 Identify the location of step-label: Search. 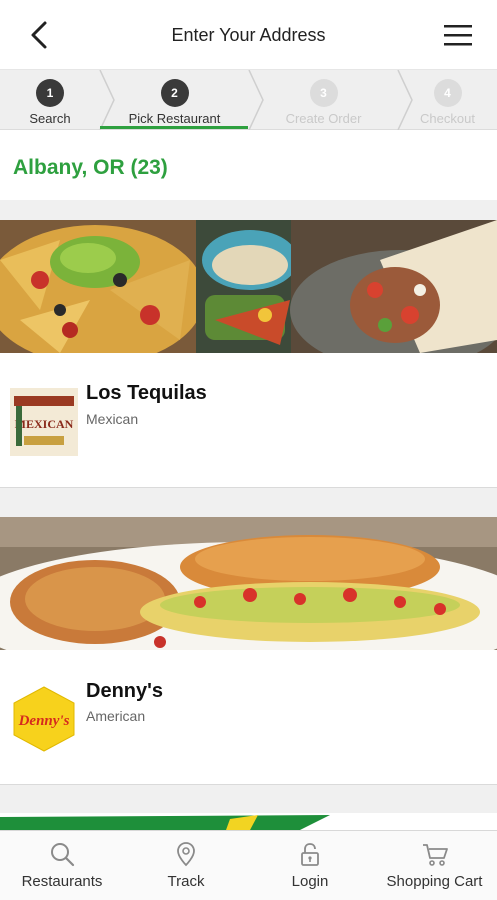
(50, 118).